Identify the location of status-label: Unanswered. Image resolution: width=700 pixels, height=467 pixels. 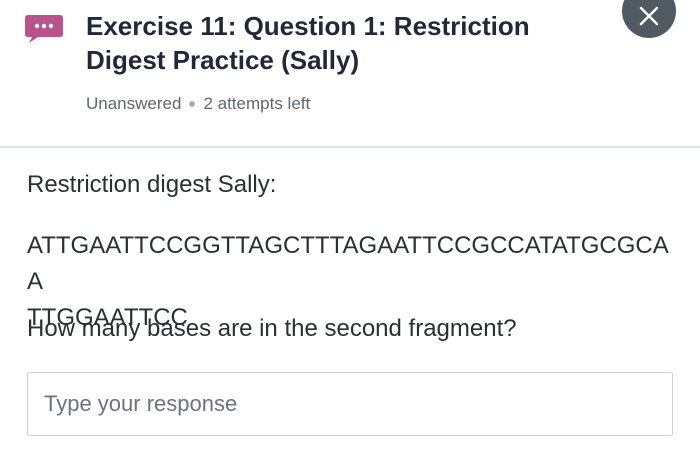
(134, 103).